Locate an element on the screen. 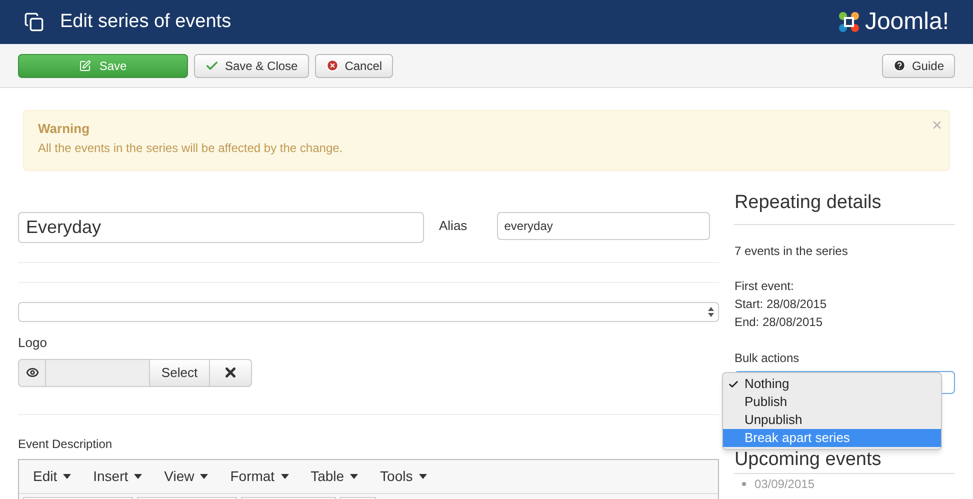 The width and height of the screenshot is (973, 499). sidebar-heading: Repeating details is located at coordinates (808, 203).